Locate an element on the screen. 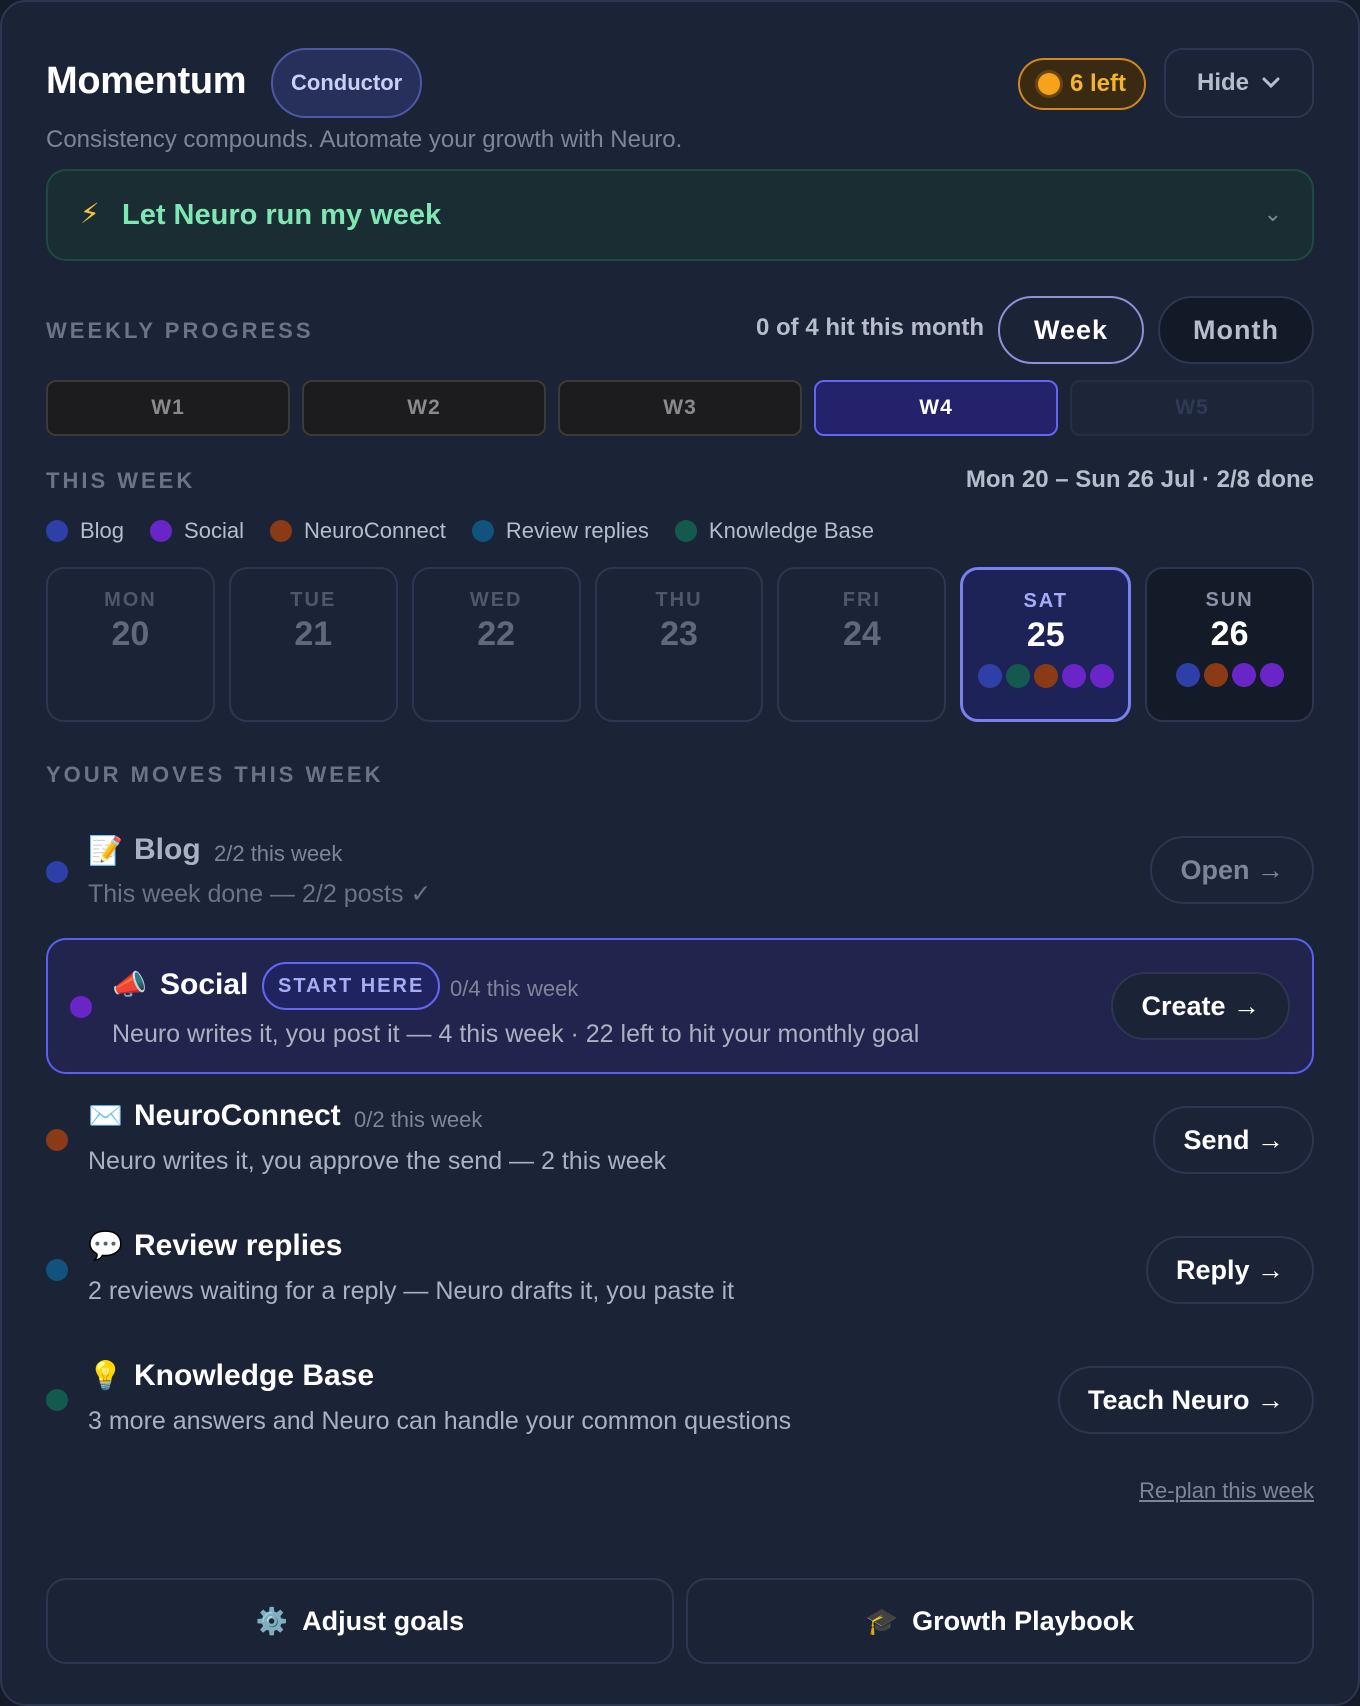 The width and height of the screenshot is (1360, 1706). plan-badge: Conductor is located at coordinates (347, 83).